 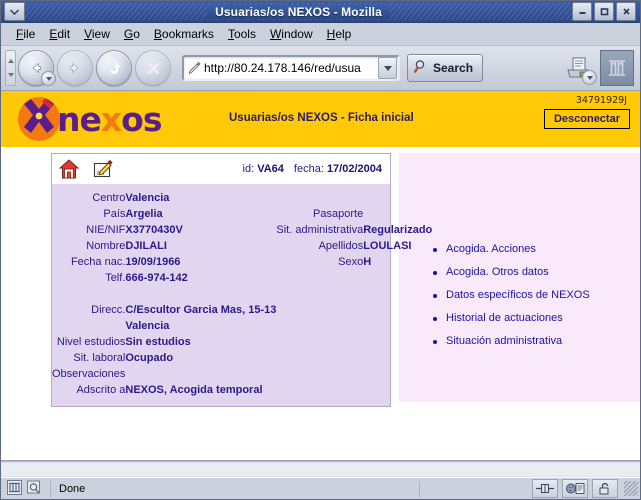 I want to click on search-button: Search, so click(x=445, y=68).